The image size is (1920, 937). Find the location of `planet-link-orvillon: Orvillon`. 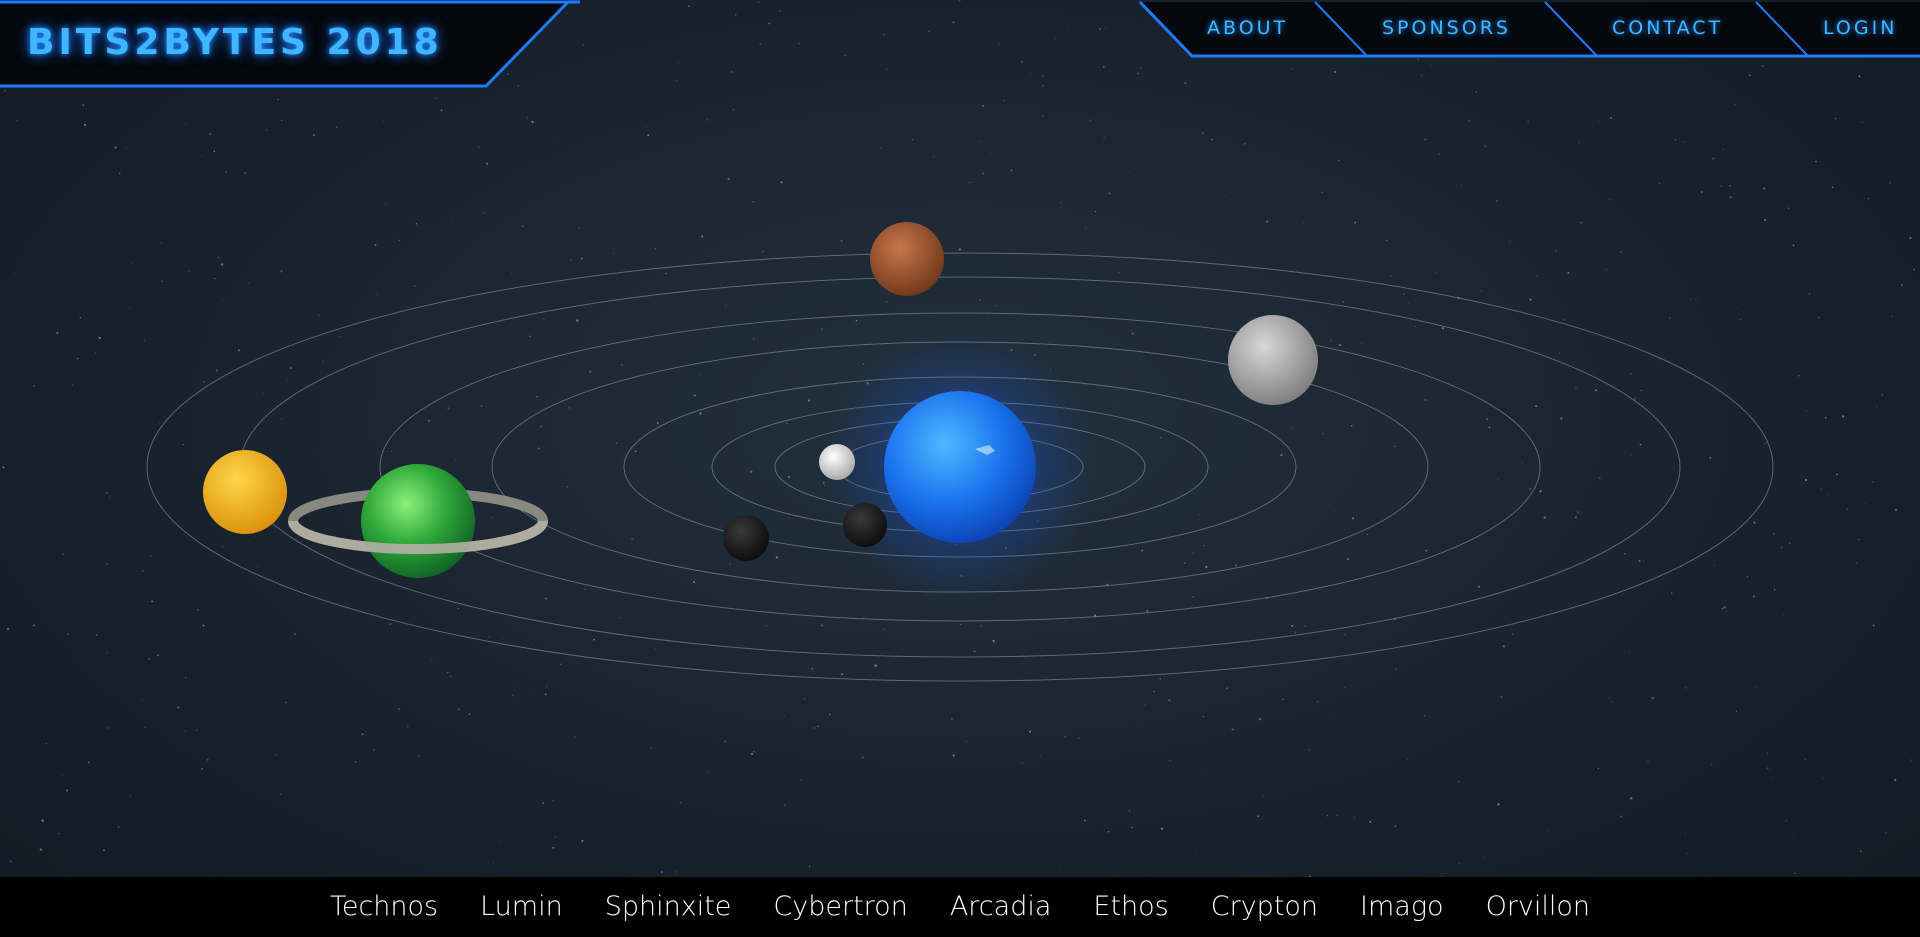

planet-link-orvillon: Orvillon is located at coordinates (1538, 906).